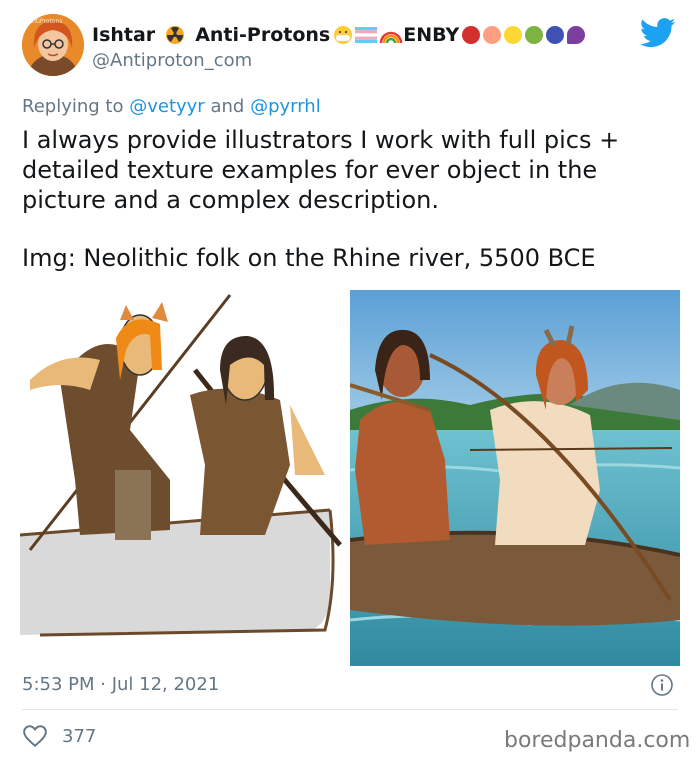  Describe the element at coordinates (534, 35) in the screenshot. I see `green-apple-icon` at that location.